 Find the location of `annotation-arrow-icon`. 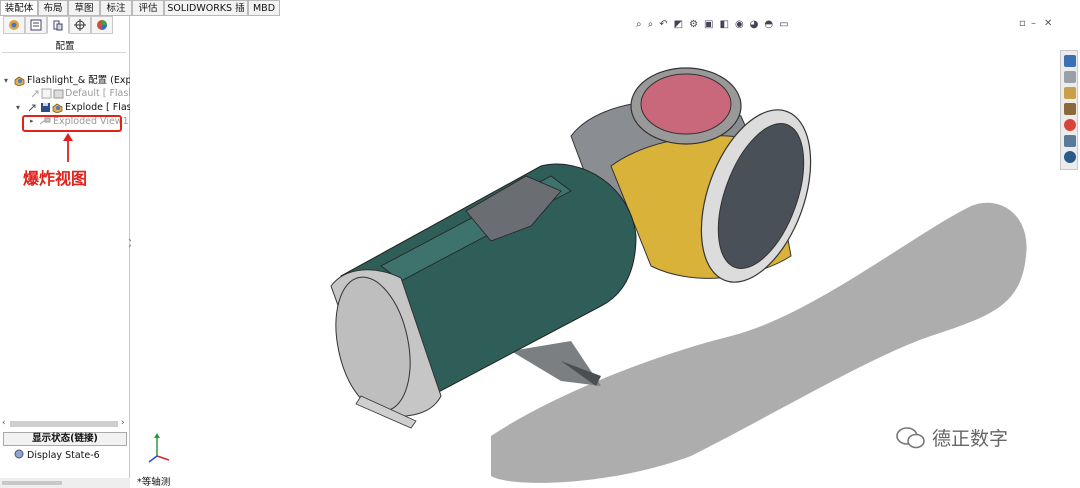

annotation-arrow-icon is located at coordinates (68, 147).